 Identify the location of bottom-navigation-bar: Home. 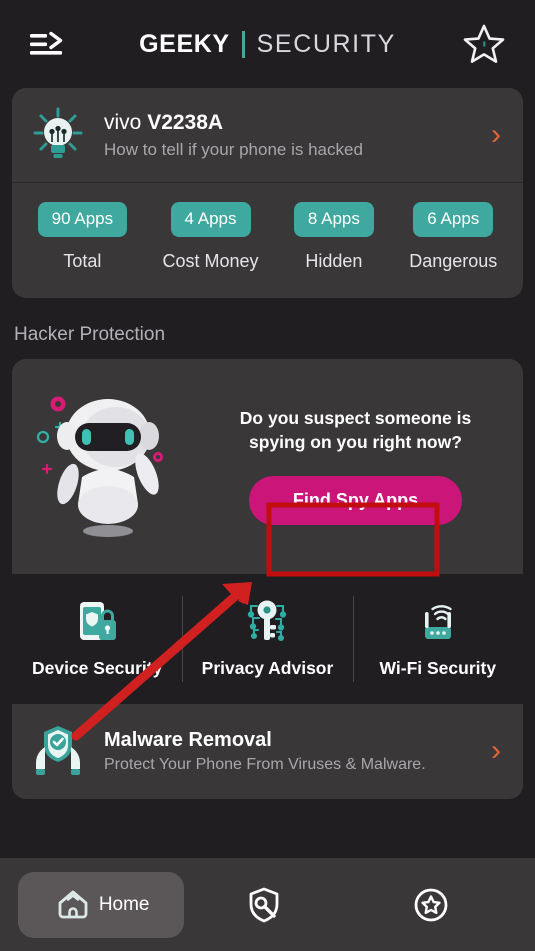
(267, 904).